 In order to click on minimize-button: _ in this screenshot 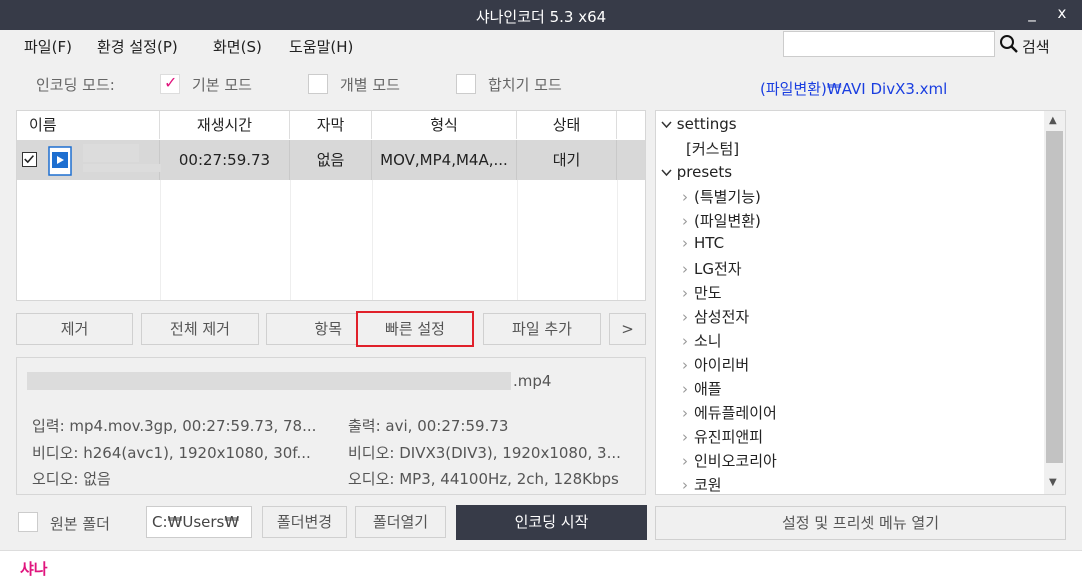, I will do `click(1032, 13)`.